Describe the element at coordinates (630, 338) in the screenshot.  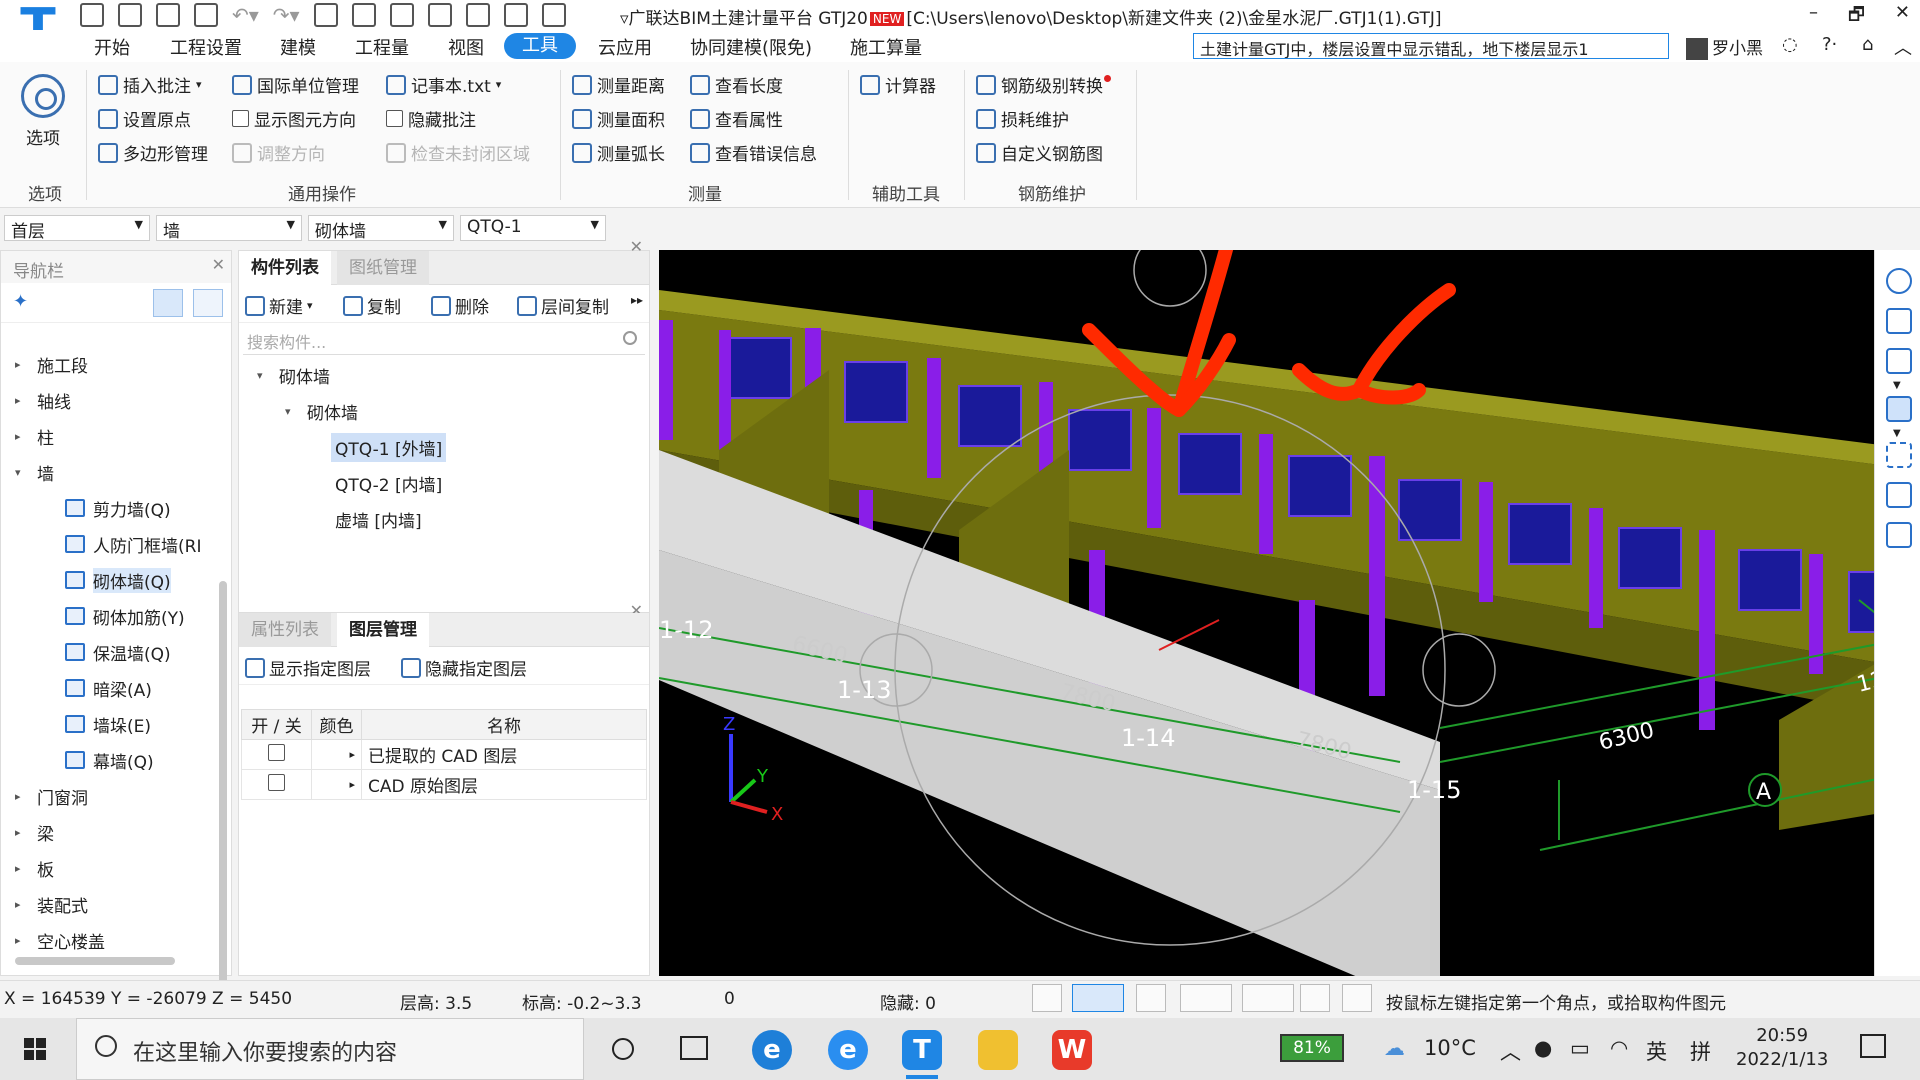
I see `search-icon` at that location.